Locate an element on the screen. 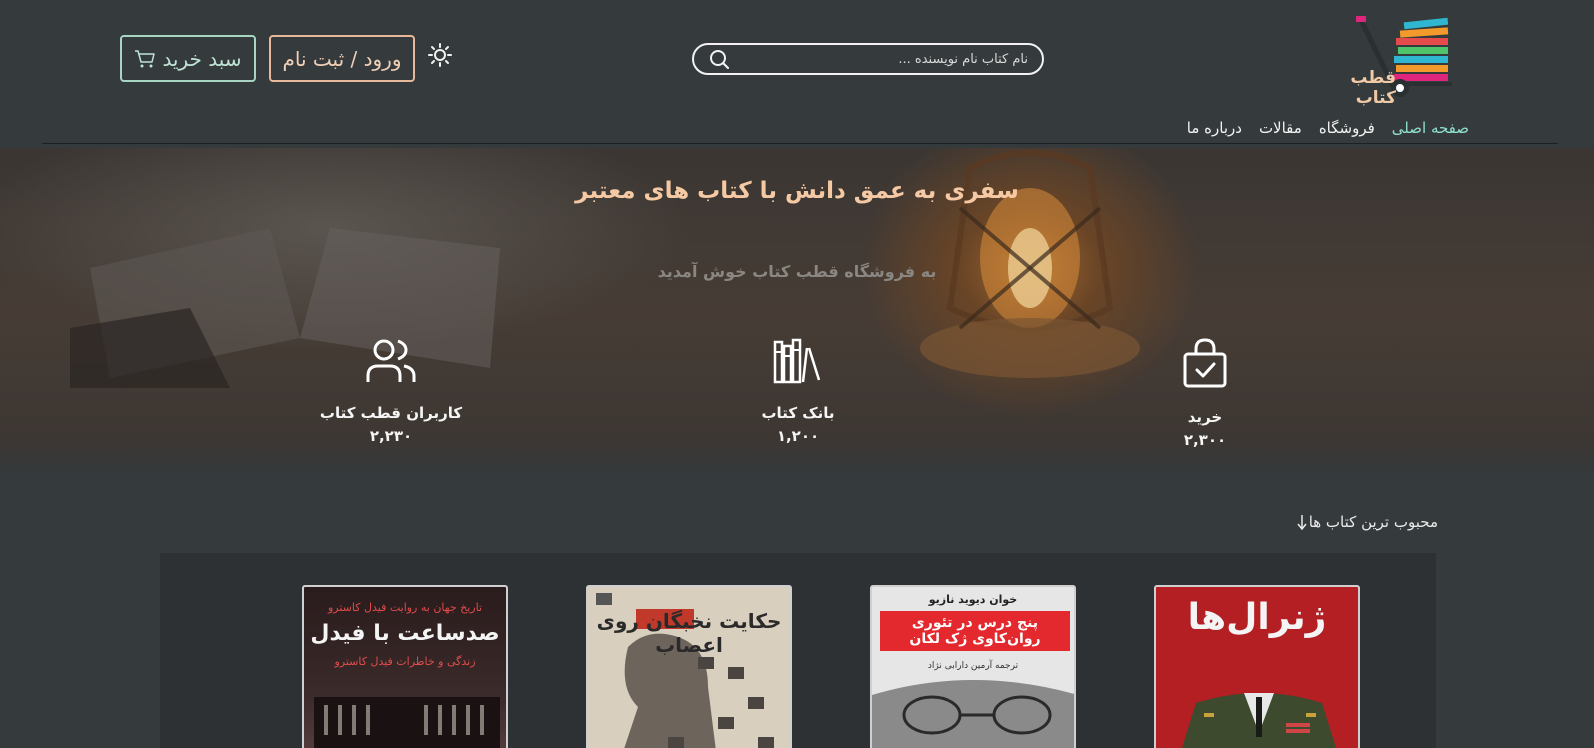 The image size is (1594, 748). sun-icon is located at coordinates (440, 55).